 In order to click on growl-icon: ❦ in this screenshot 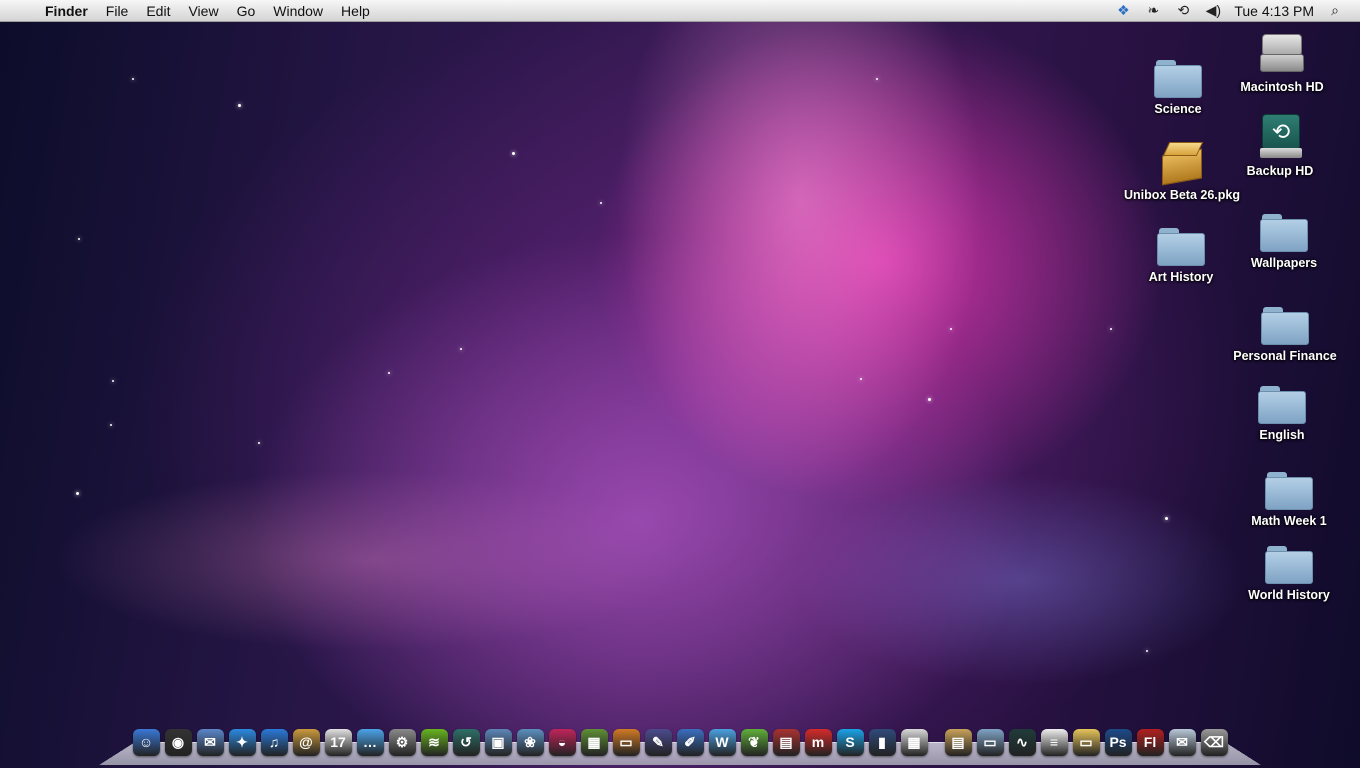, I will do `click(754, 742)`.